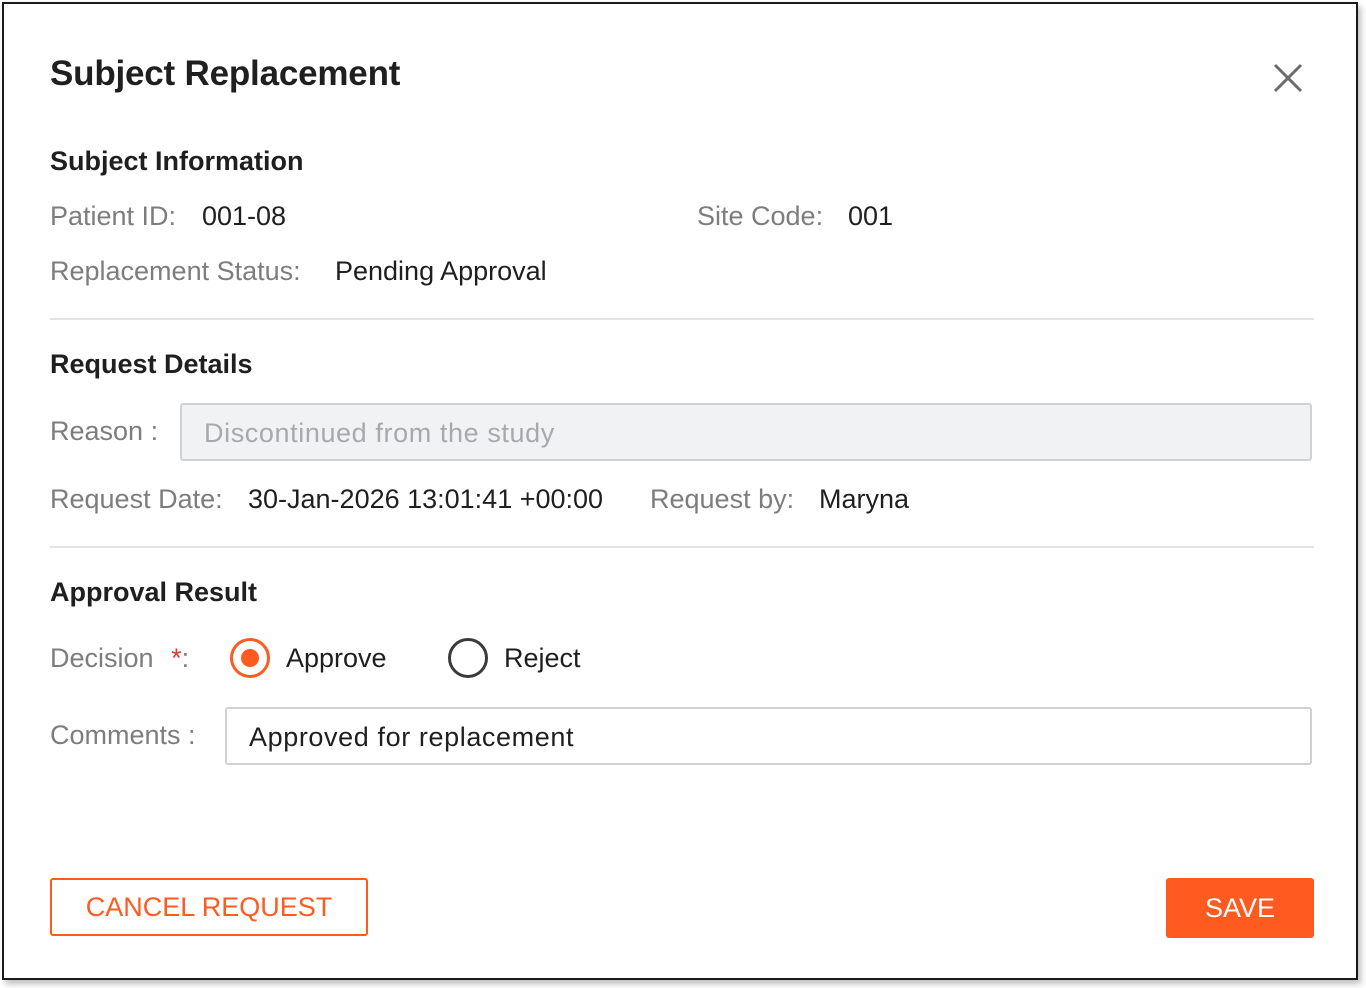 The height and width of the screenshot is (988, 1366). I want to click on reject-radio, so click(468, 658).